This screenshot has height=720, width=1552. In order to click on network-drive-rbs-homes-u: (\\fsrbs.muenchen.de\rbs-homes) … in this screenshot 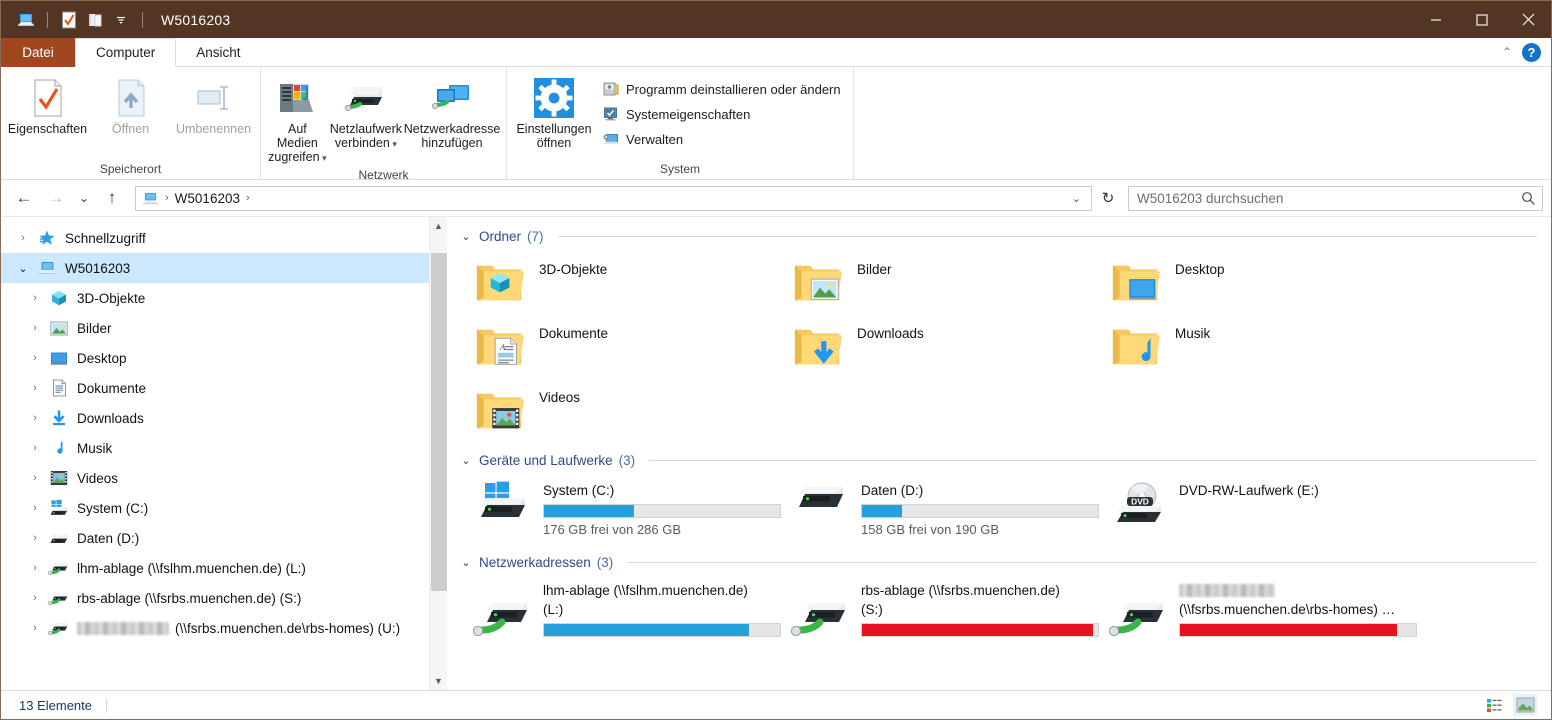, I will do `click(1266, 609)`.